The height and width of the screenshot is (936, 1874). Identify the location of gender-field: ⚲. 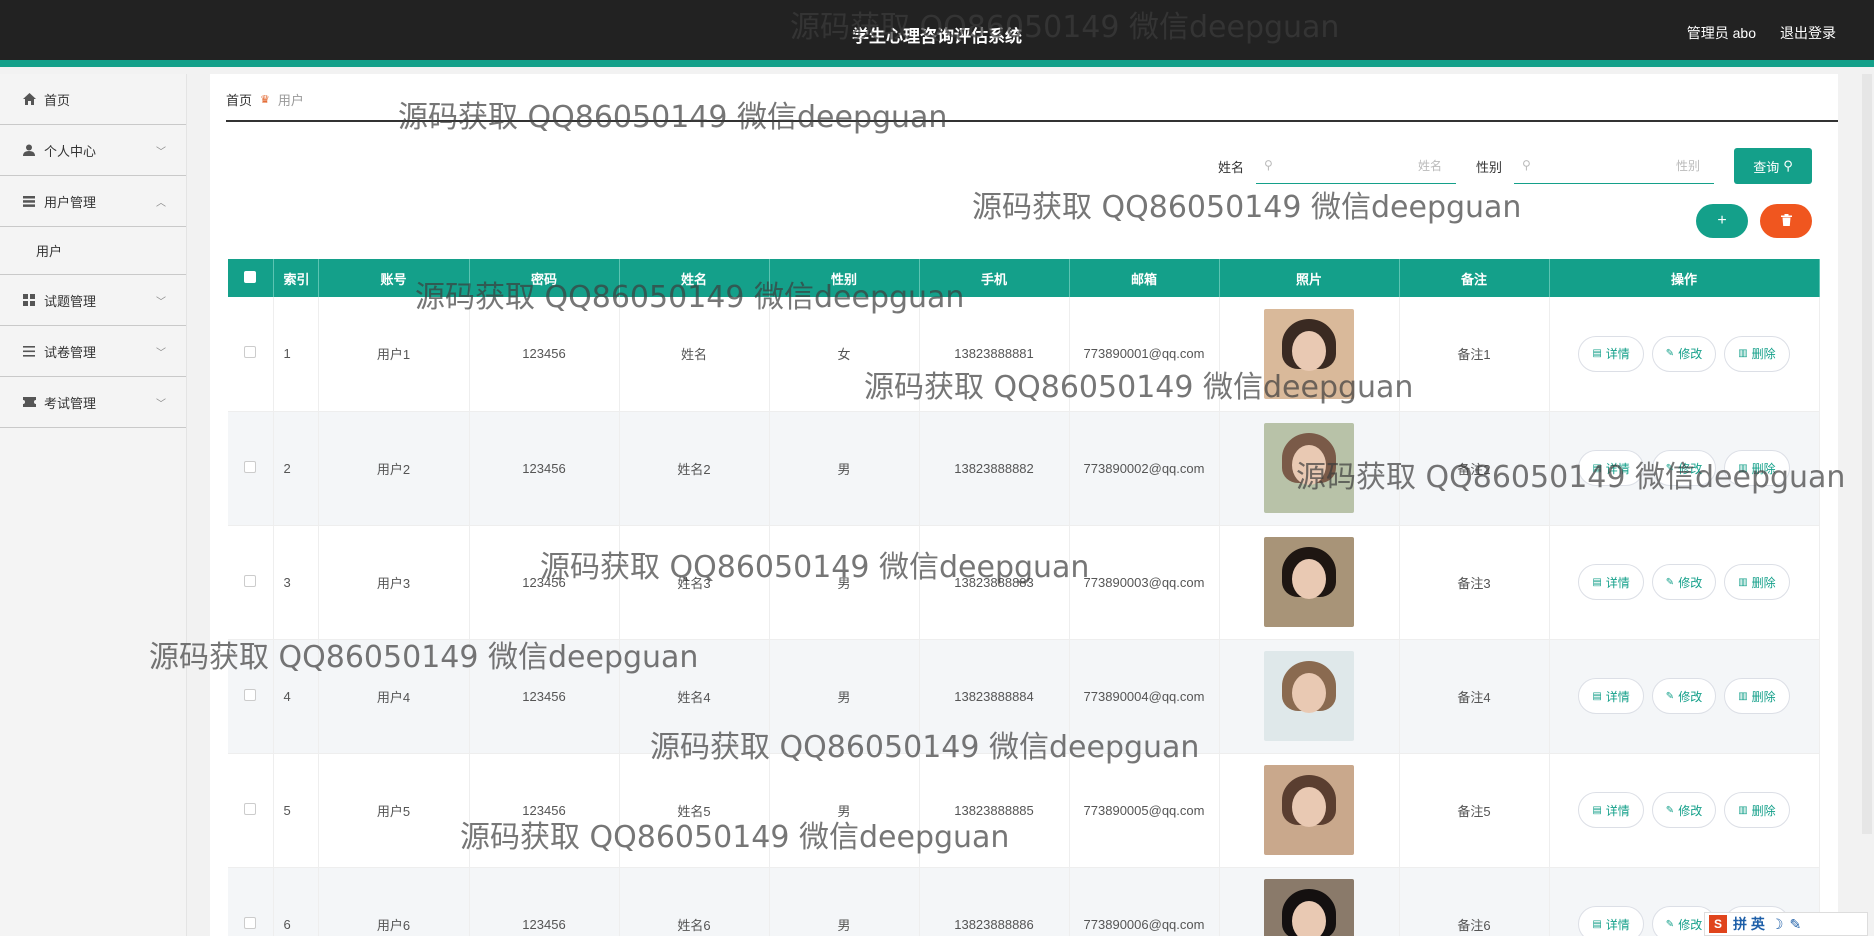
(1614, 166).